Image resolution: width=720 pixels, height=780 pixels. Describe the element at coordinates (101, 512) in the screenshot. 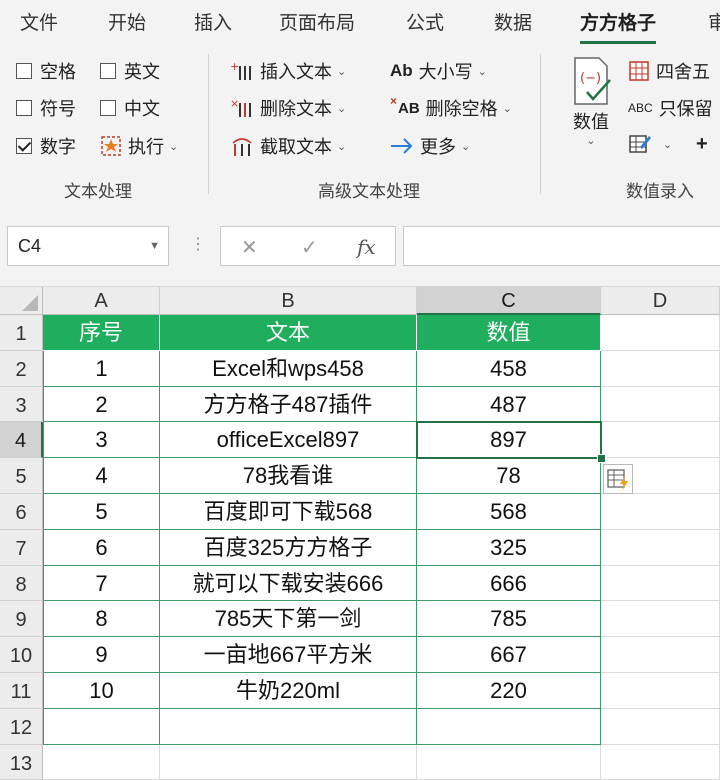

I see `cell-a6: 5` at that location.